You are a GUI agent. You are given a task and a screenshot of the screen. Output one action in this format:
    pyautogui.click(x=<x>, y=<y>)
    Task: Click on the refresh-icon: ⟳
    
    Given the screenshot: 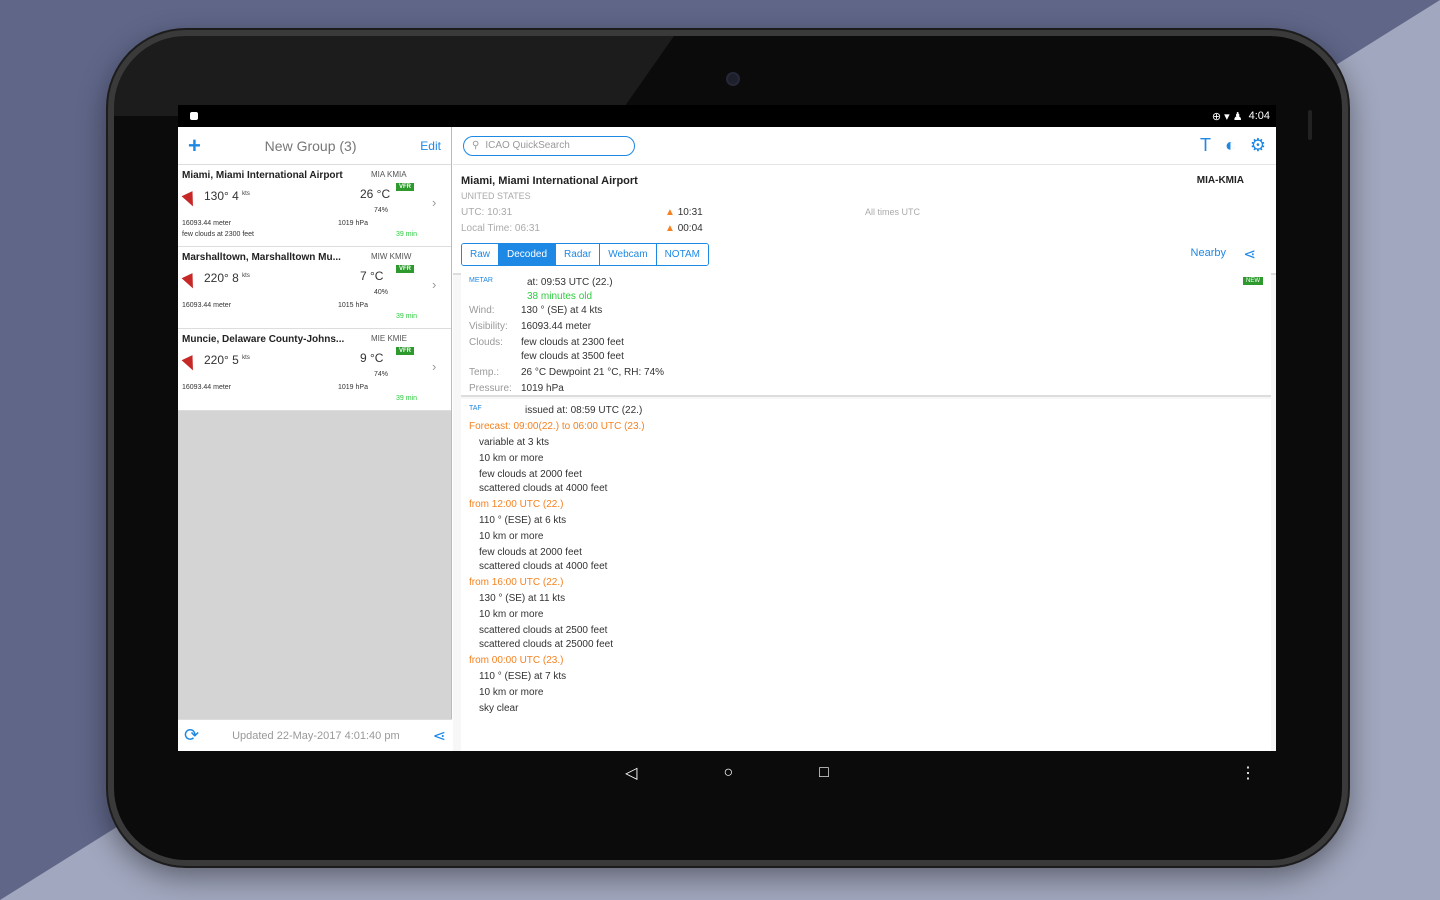 What is the action you would take?
    pyautogui.click(x=191, y=735)
    